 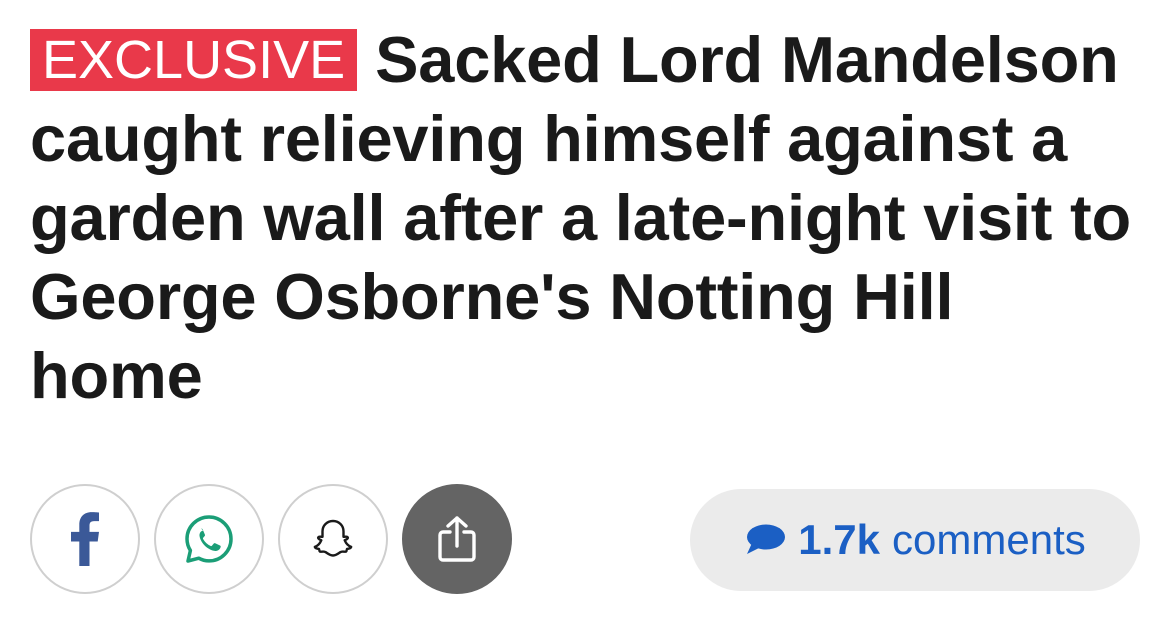 I want to click on share-icon, so click(x=457, y=539).